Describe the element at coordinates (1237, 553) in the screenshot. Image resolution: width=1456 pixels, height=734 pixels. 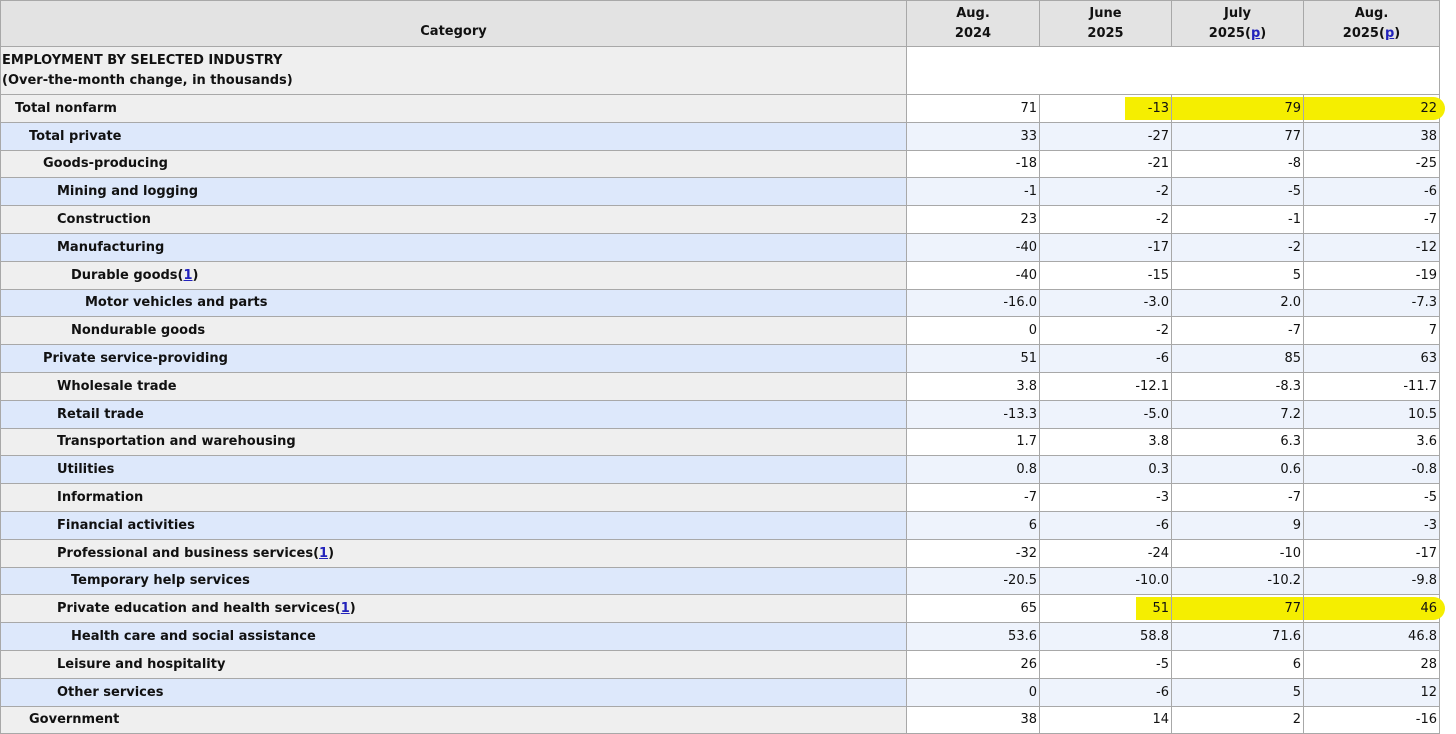
I see `value-cell: -10` at that location.